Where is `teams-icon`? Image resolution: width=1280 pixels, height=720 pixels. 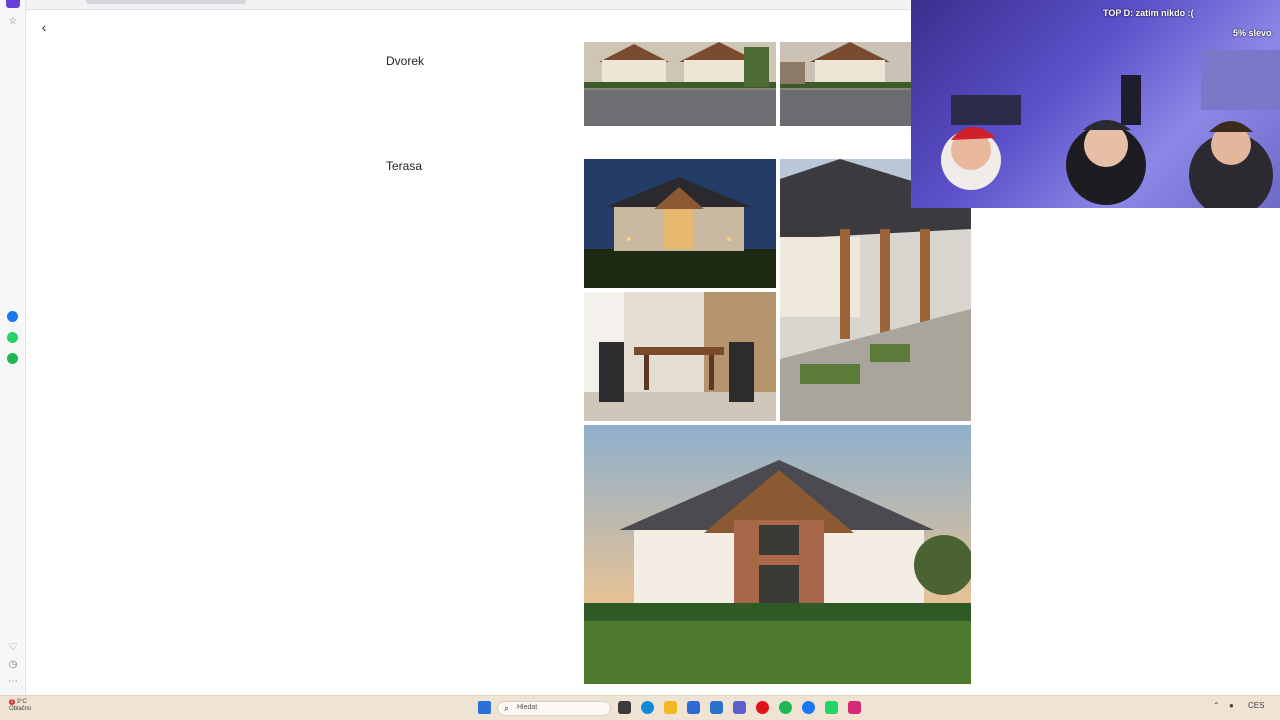
teams-icon is located at coordinates (739, 707).